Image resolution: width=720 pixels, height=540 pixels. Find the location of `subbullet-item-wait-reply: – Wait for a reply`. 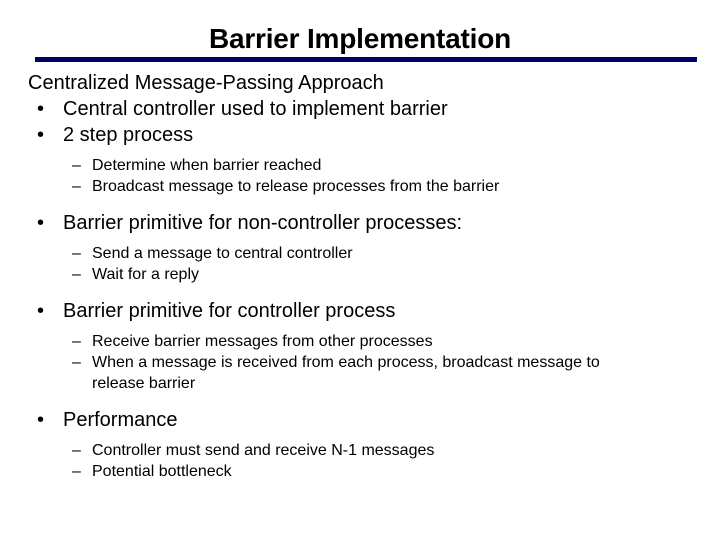

subbullet-item-wait-reply: – Wait for a reply is located at coordinates (396, 274).